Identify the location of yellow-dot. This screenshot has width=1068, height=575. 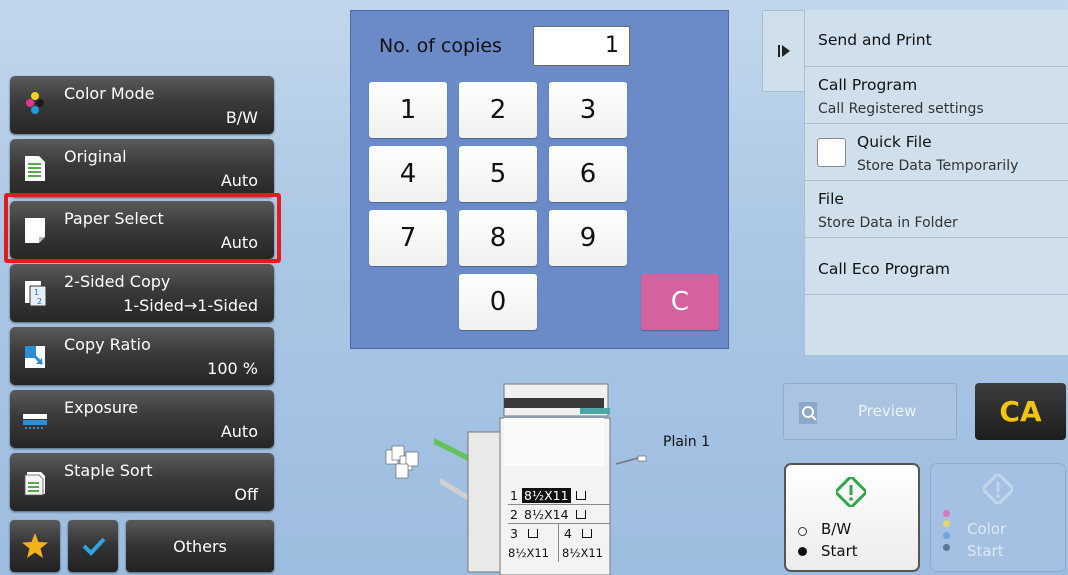
(946, 523).